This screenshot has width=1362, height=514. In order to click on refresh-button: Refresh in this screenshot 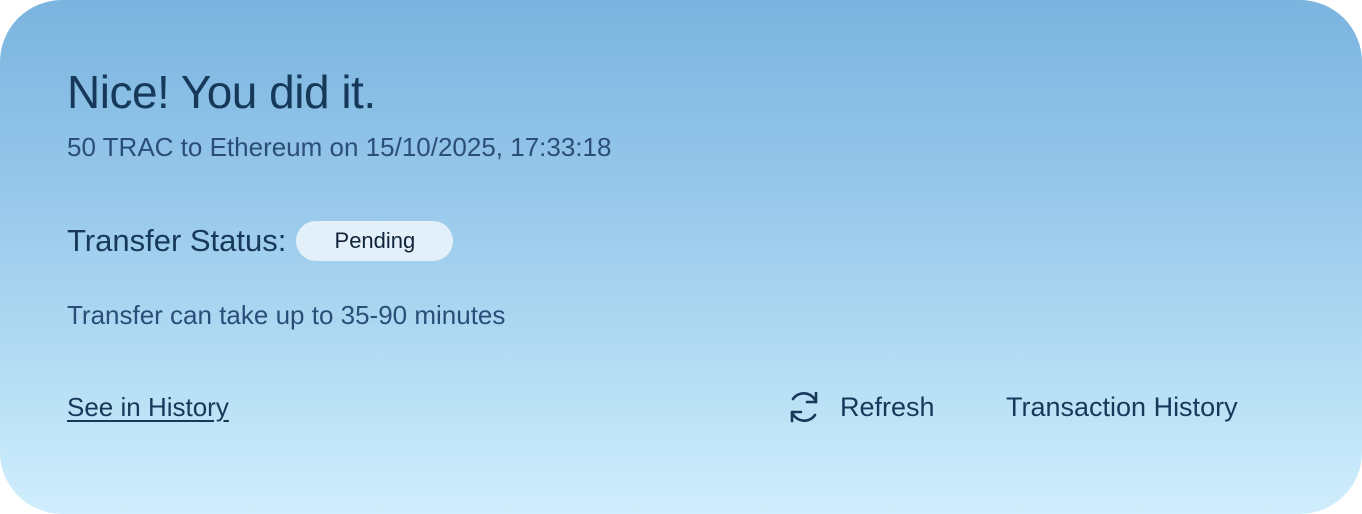, I will do `click(860, 407)`.